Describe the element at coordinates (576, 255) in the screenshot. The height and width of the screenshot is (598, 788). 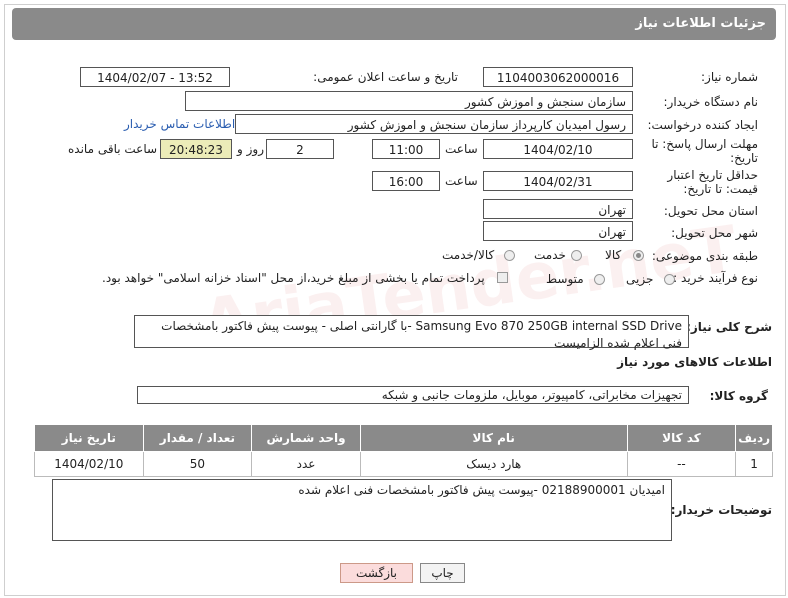
I see `category-radio-service` at that location.